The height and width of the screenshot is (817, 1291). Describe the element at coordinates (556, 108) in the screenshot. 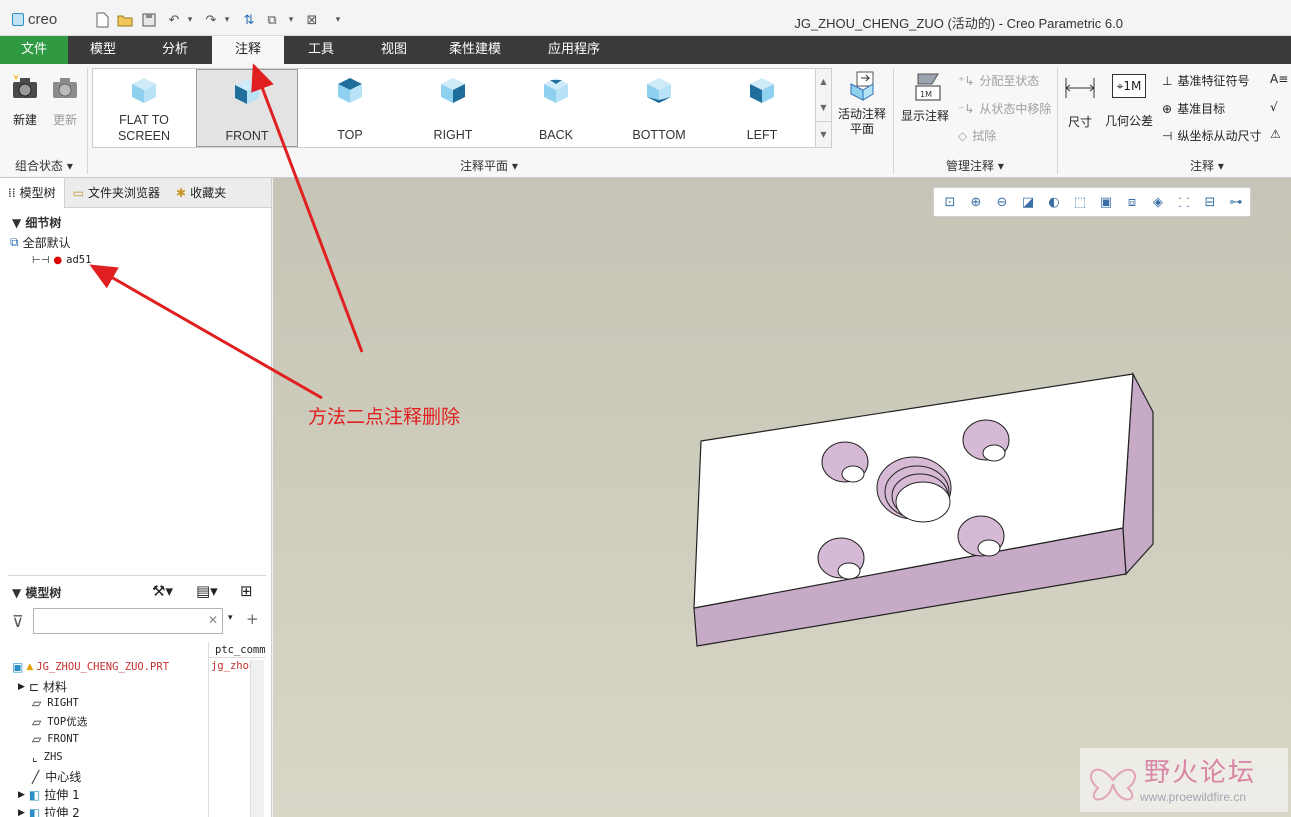

I see `plane-back: BACK` at that location.